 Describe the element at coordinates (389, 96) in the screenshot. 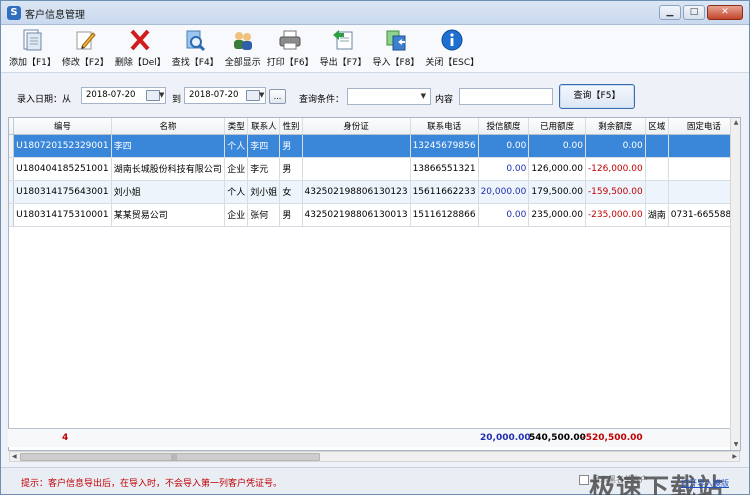

I see `condition-select: ▼` at that location.